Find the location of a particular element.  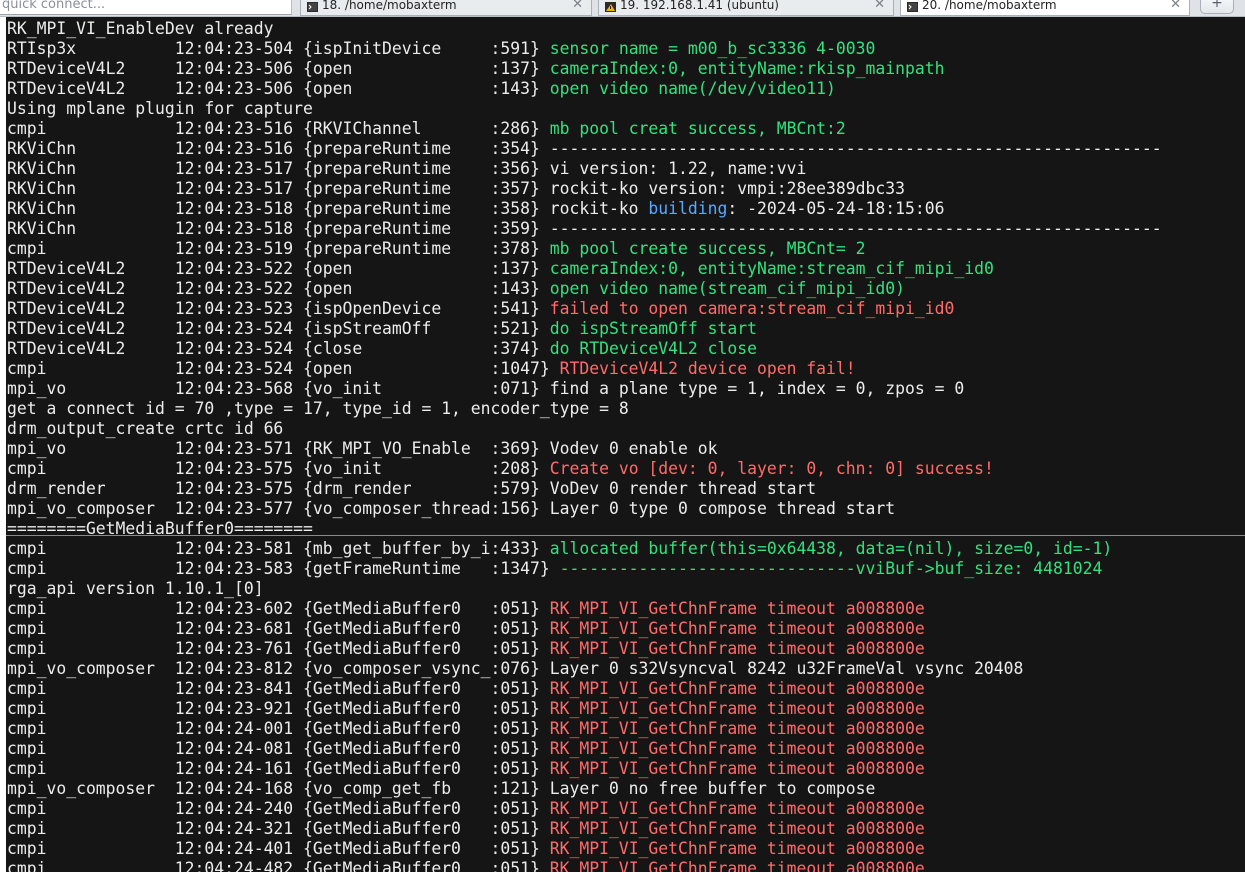

terminal-text-segment: RTDeviceV4L2 12:04:23-524 {close :374} is located at coordinates (278, 348).